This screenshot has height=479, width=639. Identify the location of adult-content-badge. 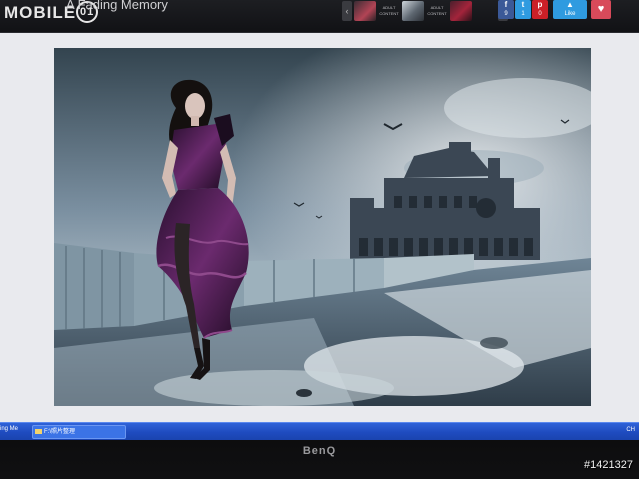
(485, 11).